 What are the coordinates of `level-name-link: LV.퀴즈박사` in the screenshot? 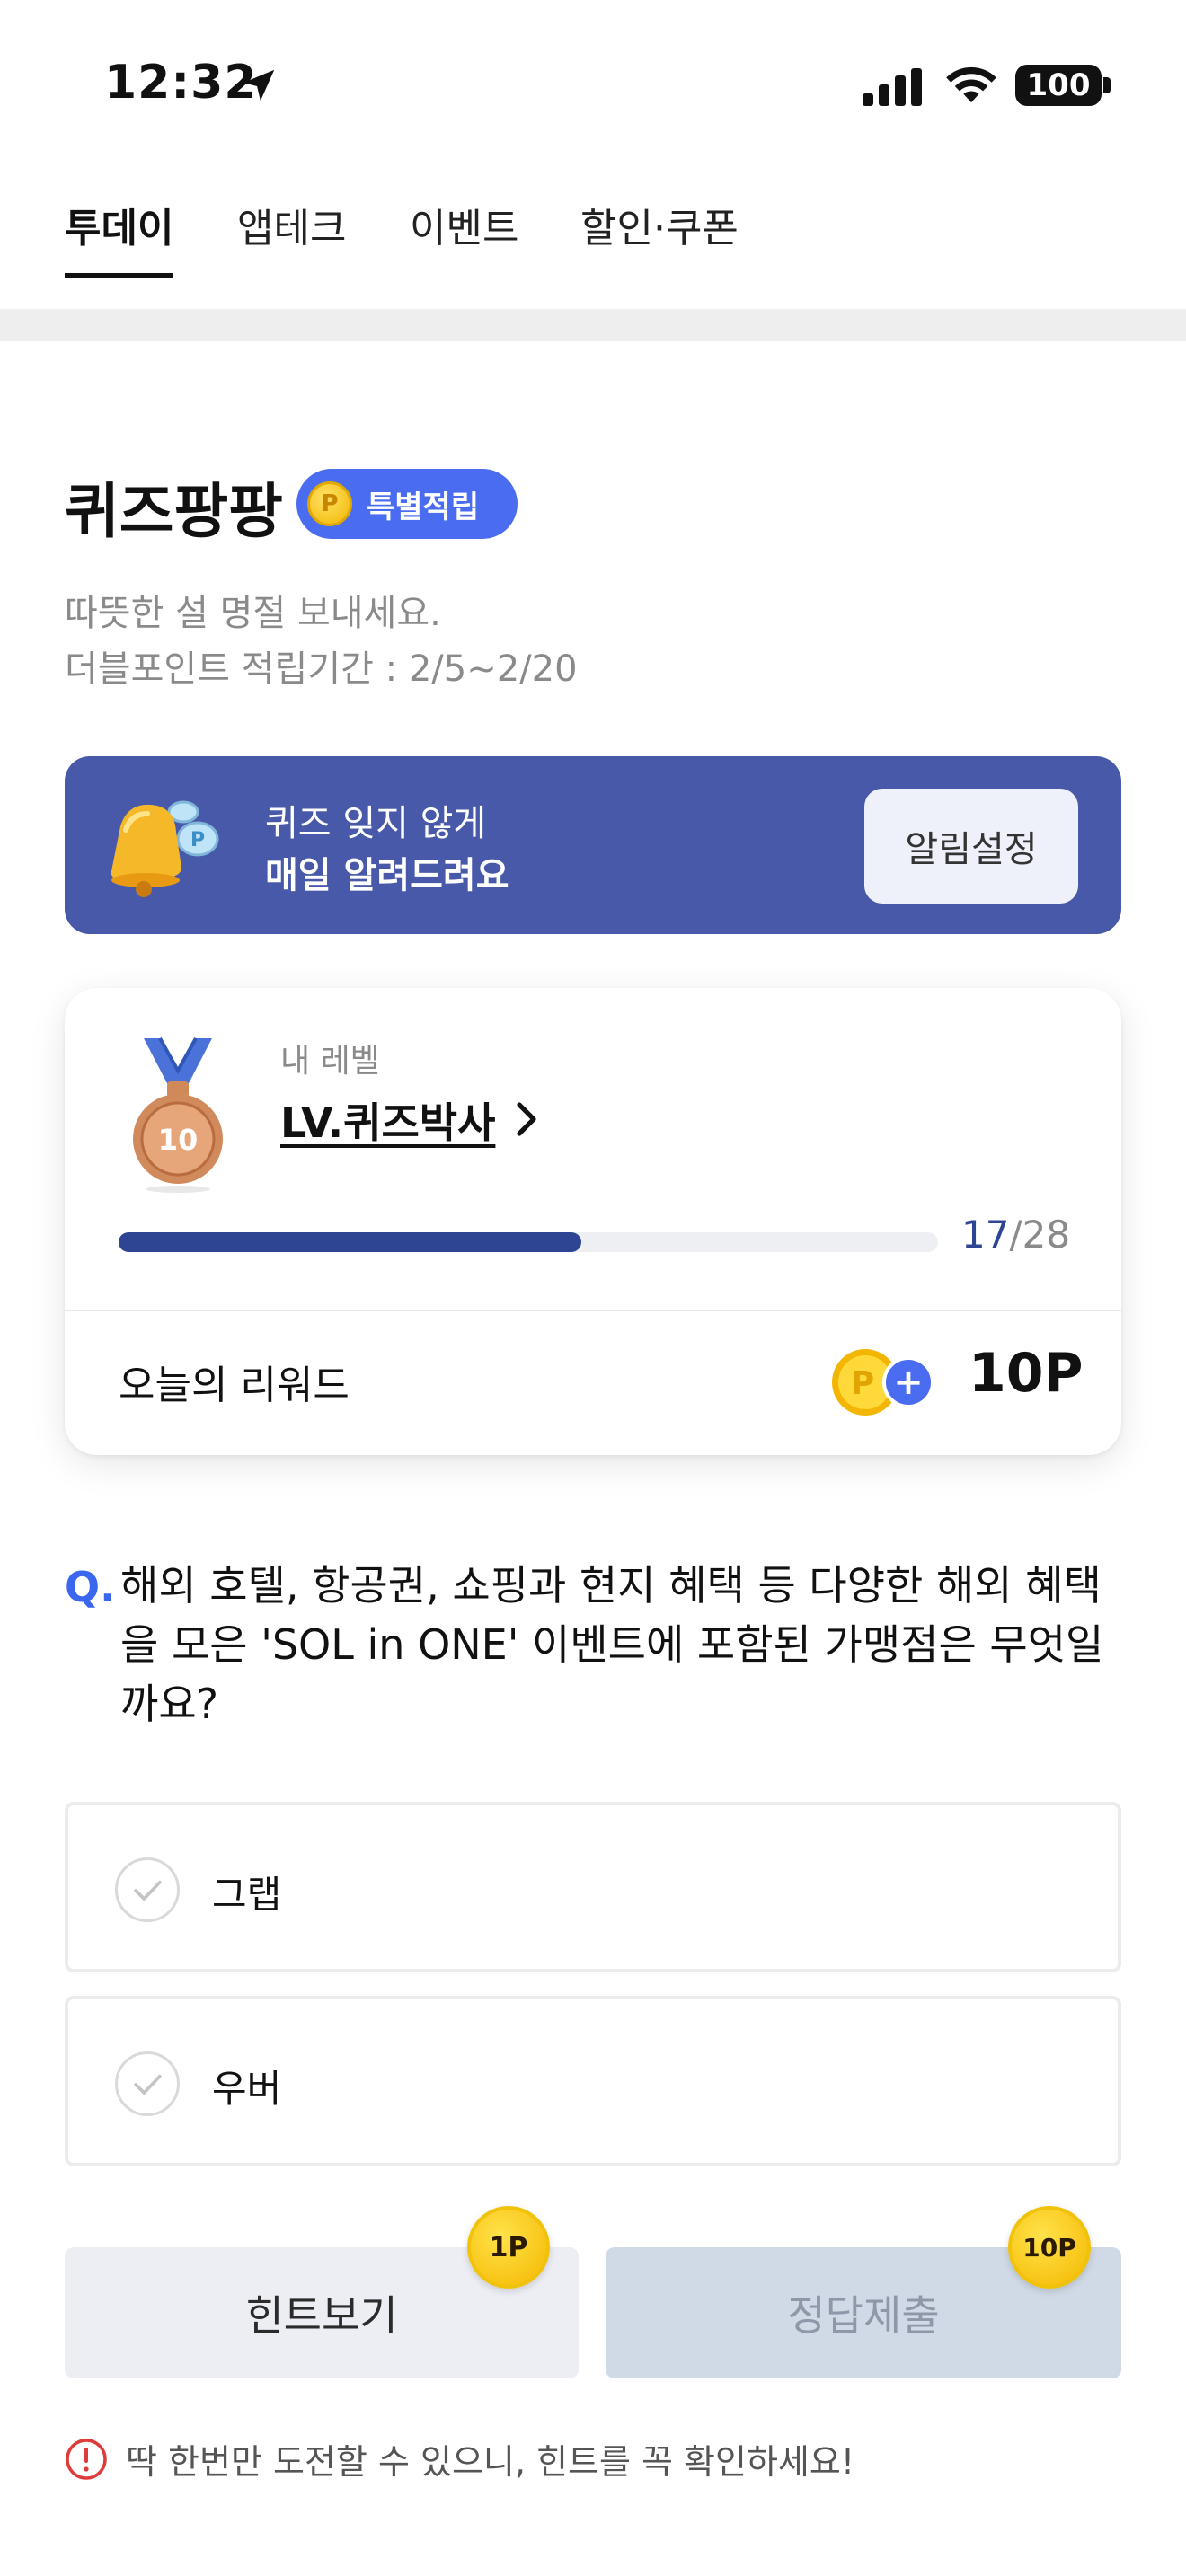 It's located at (387, 1120).